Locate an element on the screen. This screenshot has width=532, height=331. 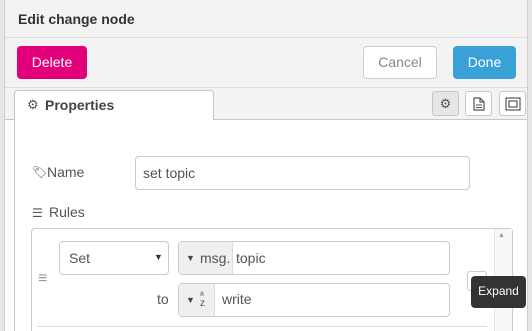
target-property-value: topic is located at coordinates (251, 258).